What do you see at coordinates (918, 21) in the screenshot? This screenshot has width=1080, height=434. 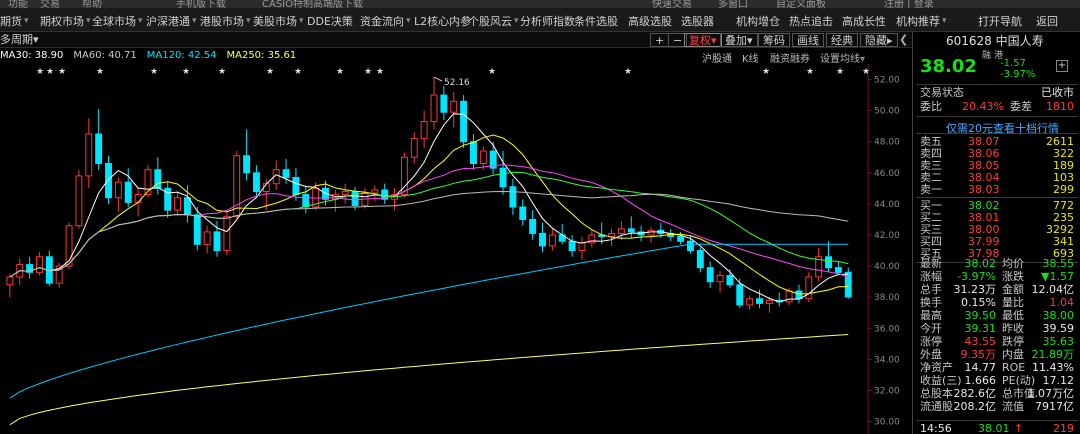 I see `menu-item: 机构推荐` at bounding box center [918, 21].